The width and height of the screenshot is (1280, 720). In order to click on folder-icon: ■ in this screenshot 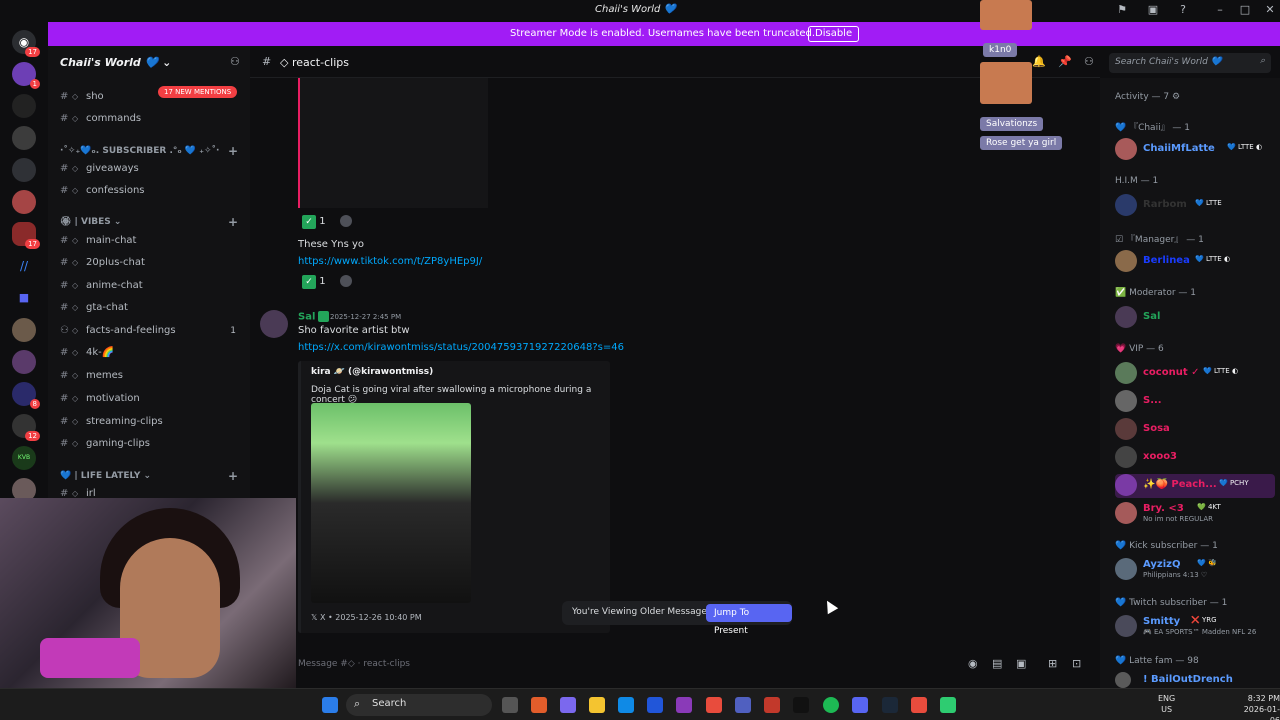, I will do `click(24, 298)`.